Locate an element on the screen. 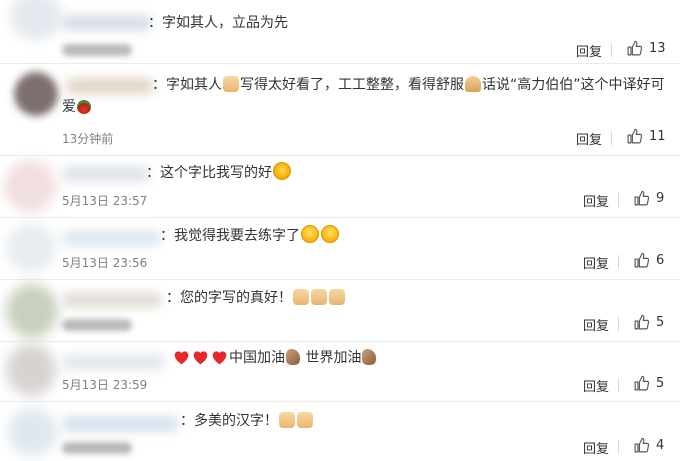 This screenshot has width=680, height=461. like-count: 9 is located at coordinates (660, 198).